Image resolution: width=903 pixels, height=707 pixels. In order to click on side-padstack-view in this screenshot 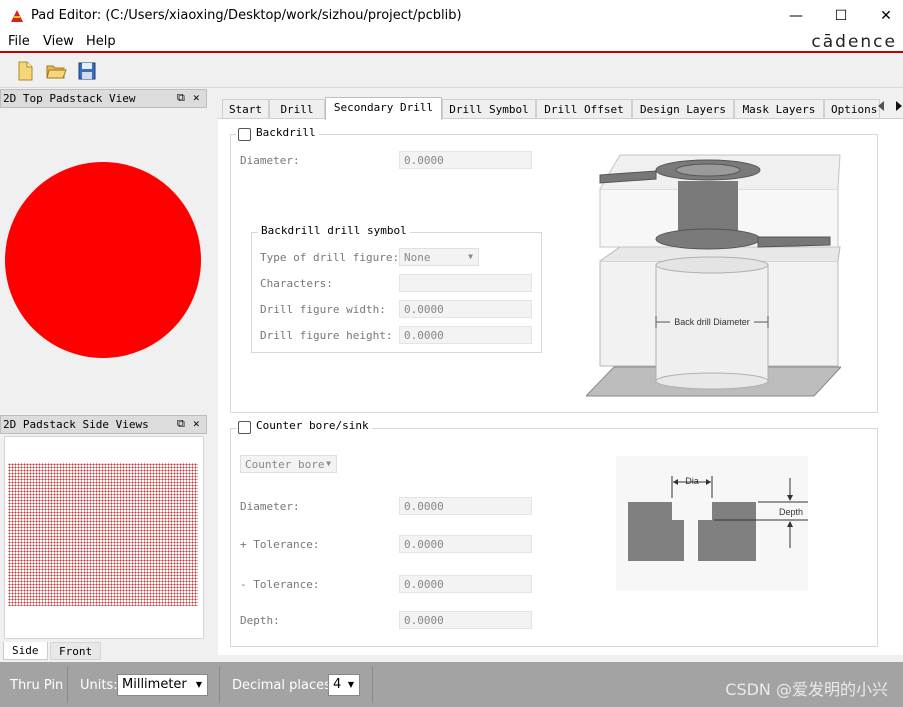, I will do `click(104, 537)`.